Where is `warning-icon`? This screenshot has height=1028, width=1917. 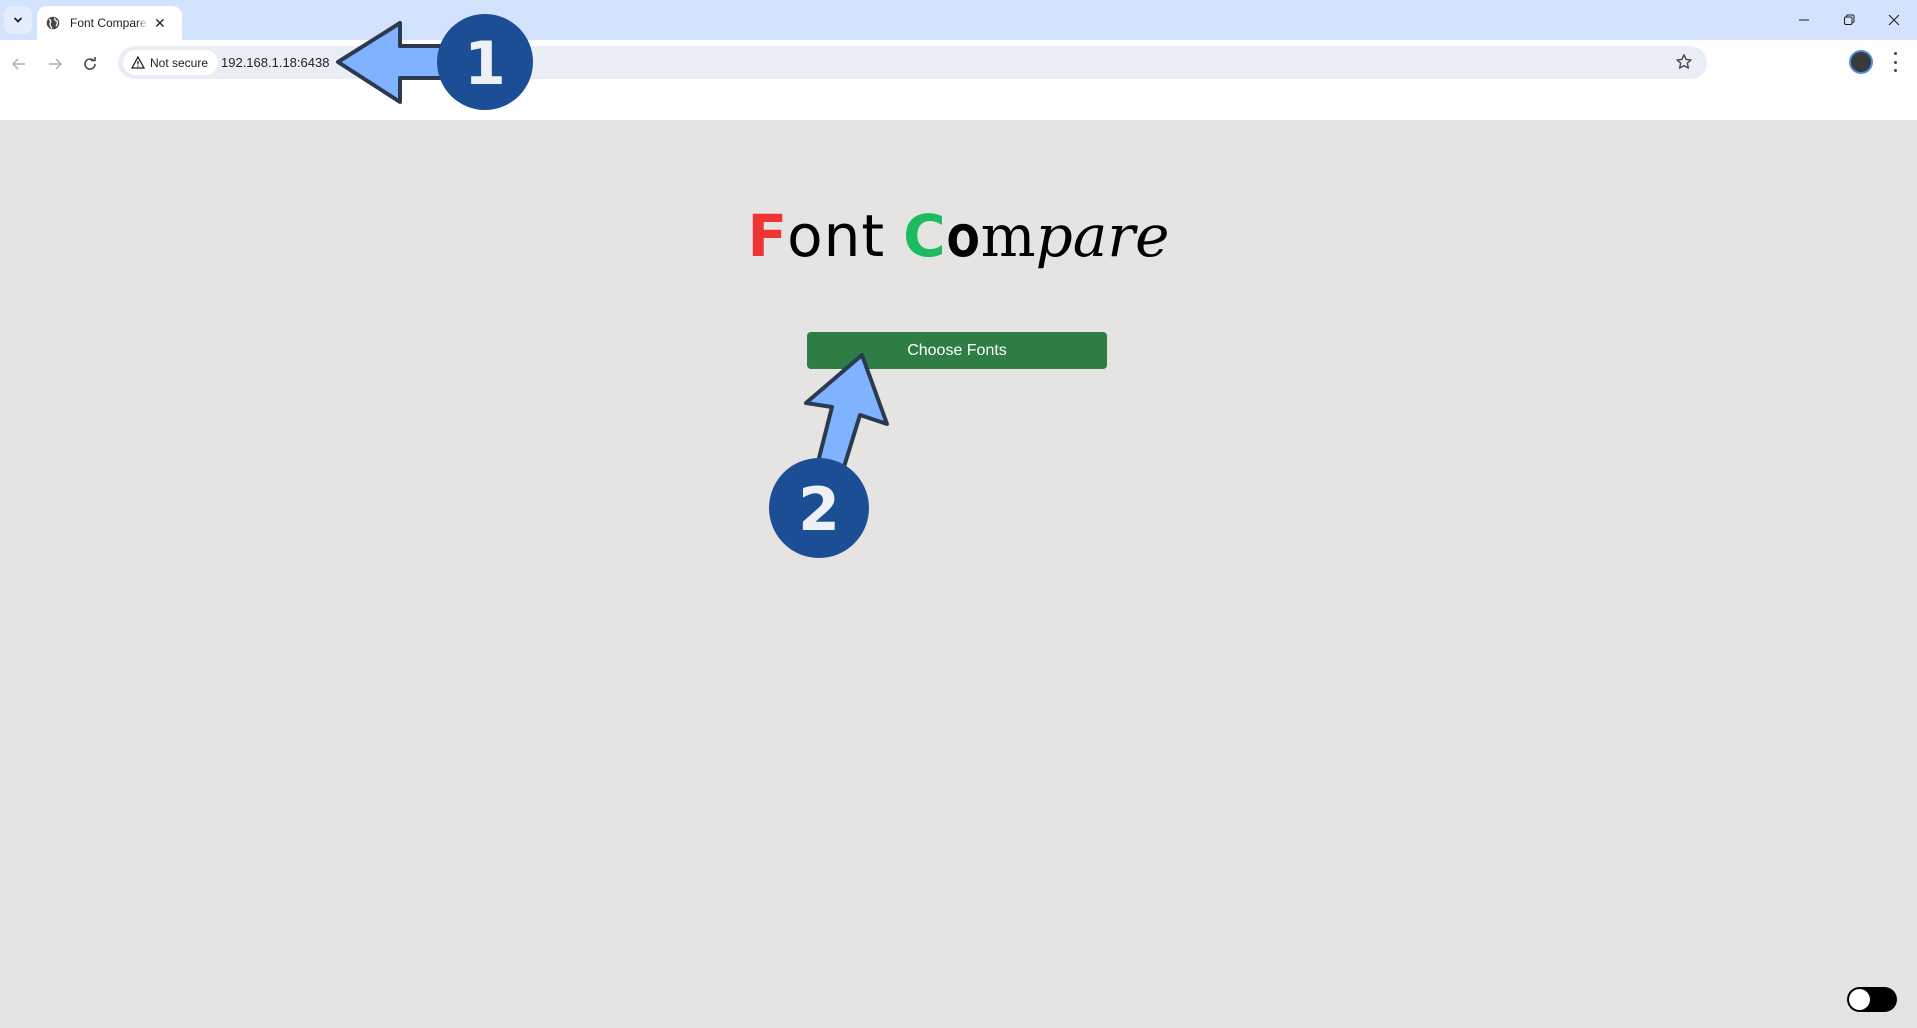 warning-icon is located at coordinates (138, 62).